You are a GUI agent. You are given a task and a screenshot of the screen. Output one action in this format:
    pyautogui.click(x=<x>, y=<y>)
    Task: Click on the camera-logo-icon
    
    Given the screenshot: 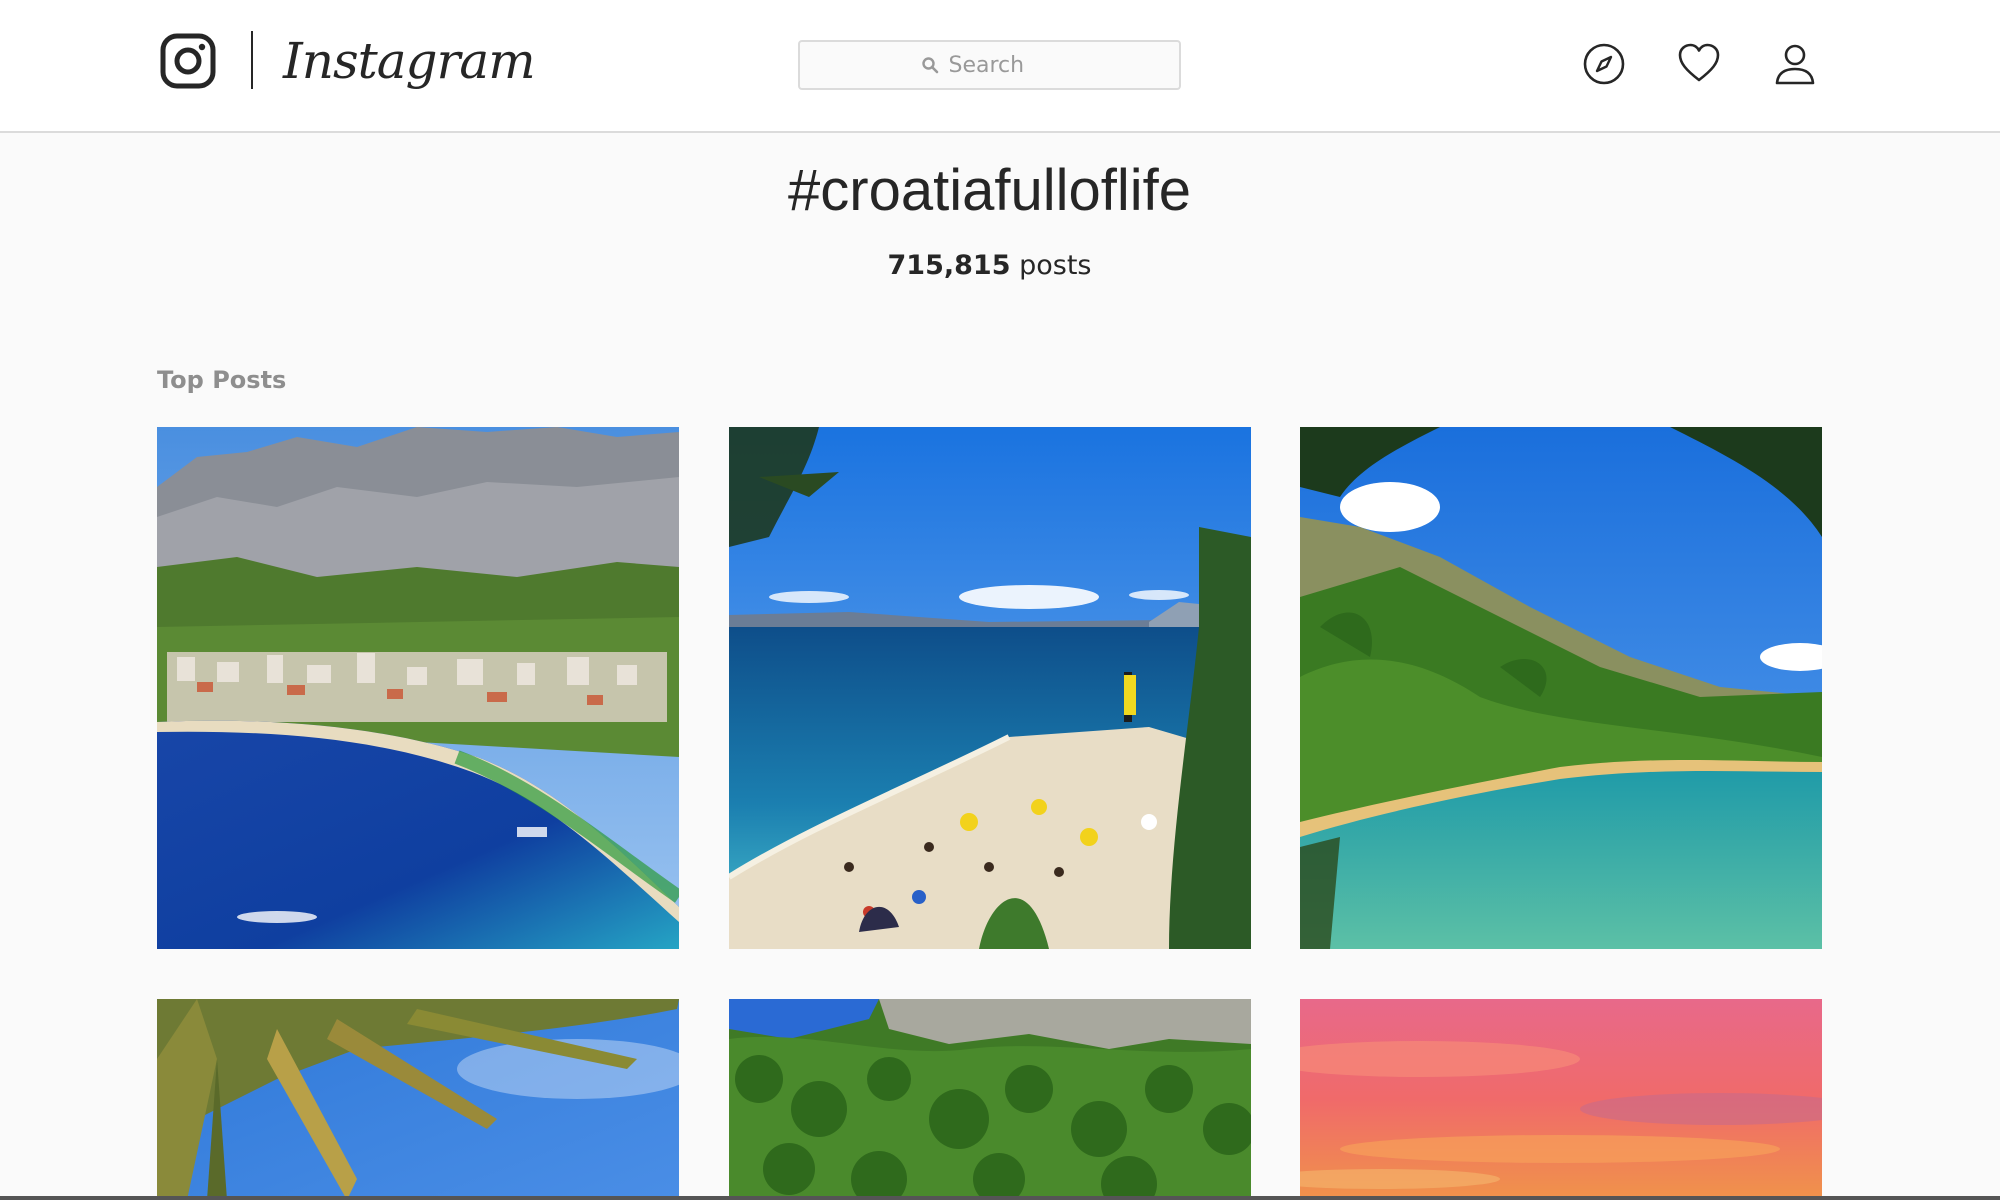 What is the action you would take?
    pyautogui.click(x=188, y=61)
    